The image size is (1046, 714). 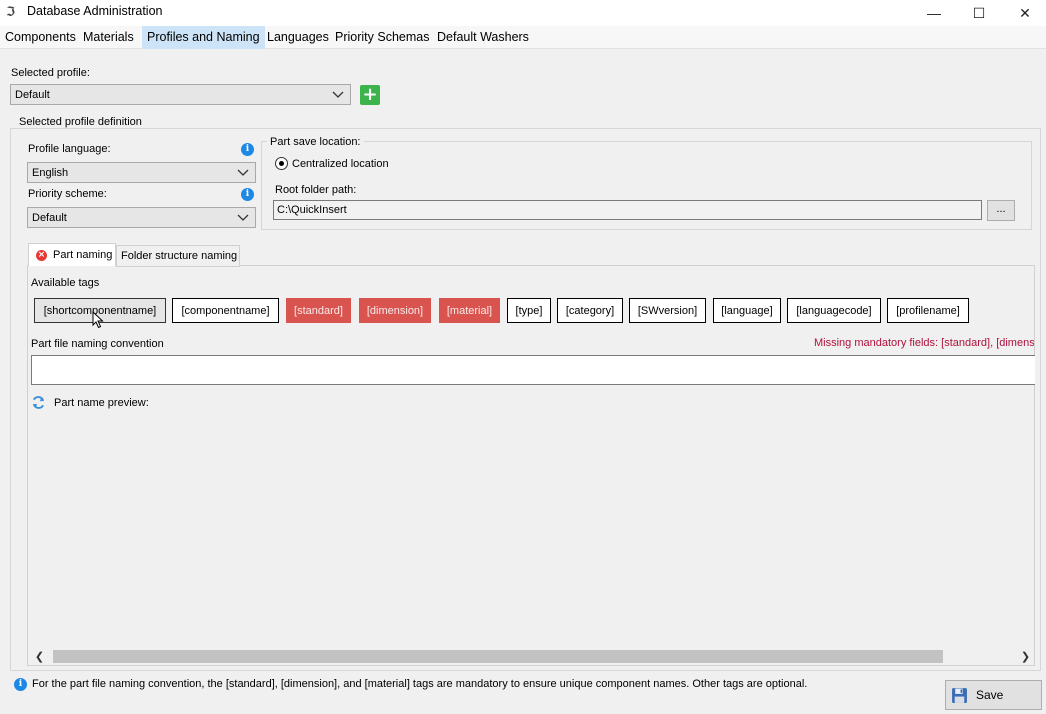 What do you see at coordinates (834, 310) in the screenshot?
I see `tag-button: [languagecode]` at bounding box center [834, 310].